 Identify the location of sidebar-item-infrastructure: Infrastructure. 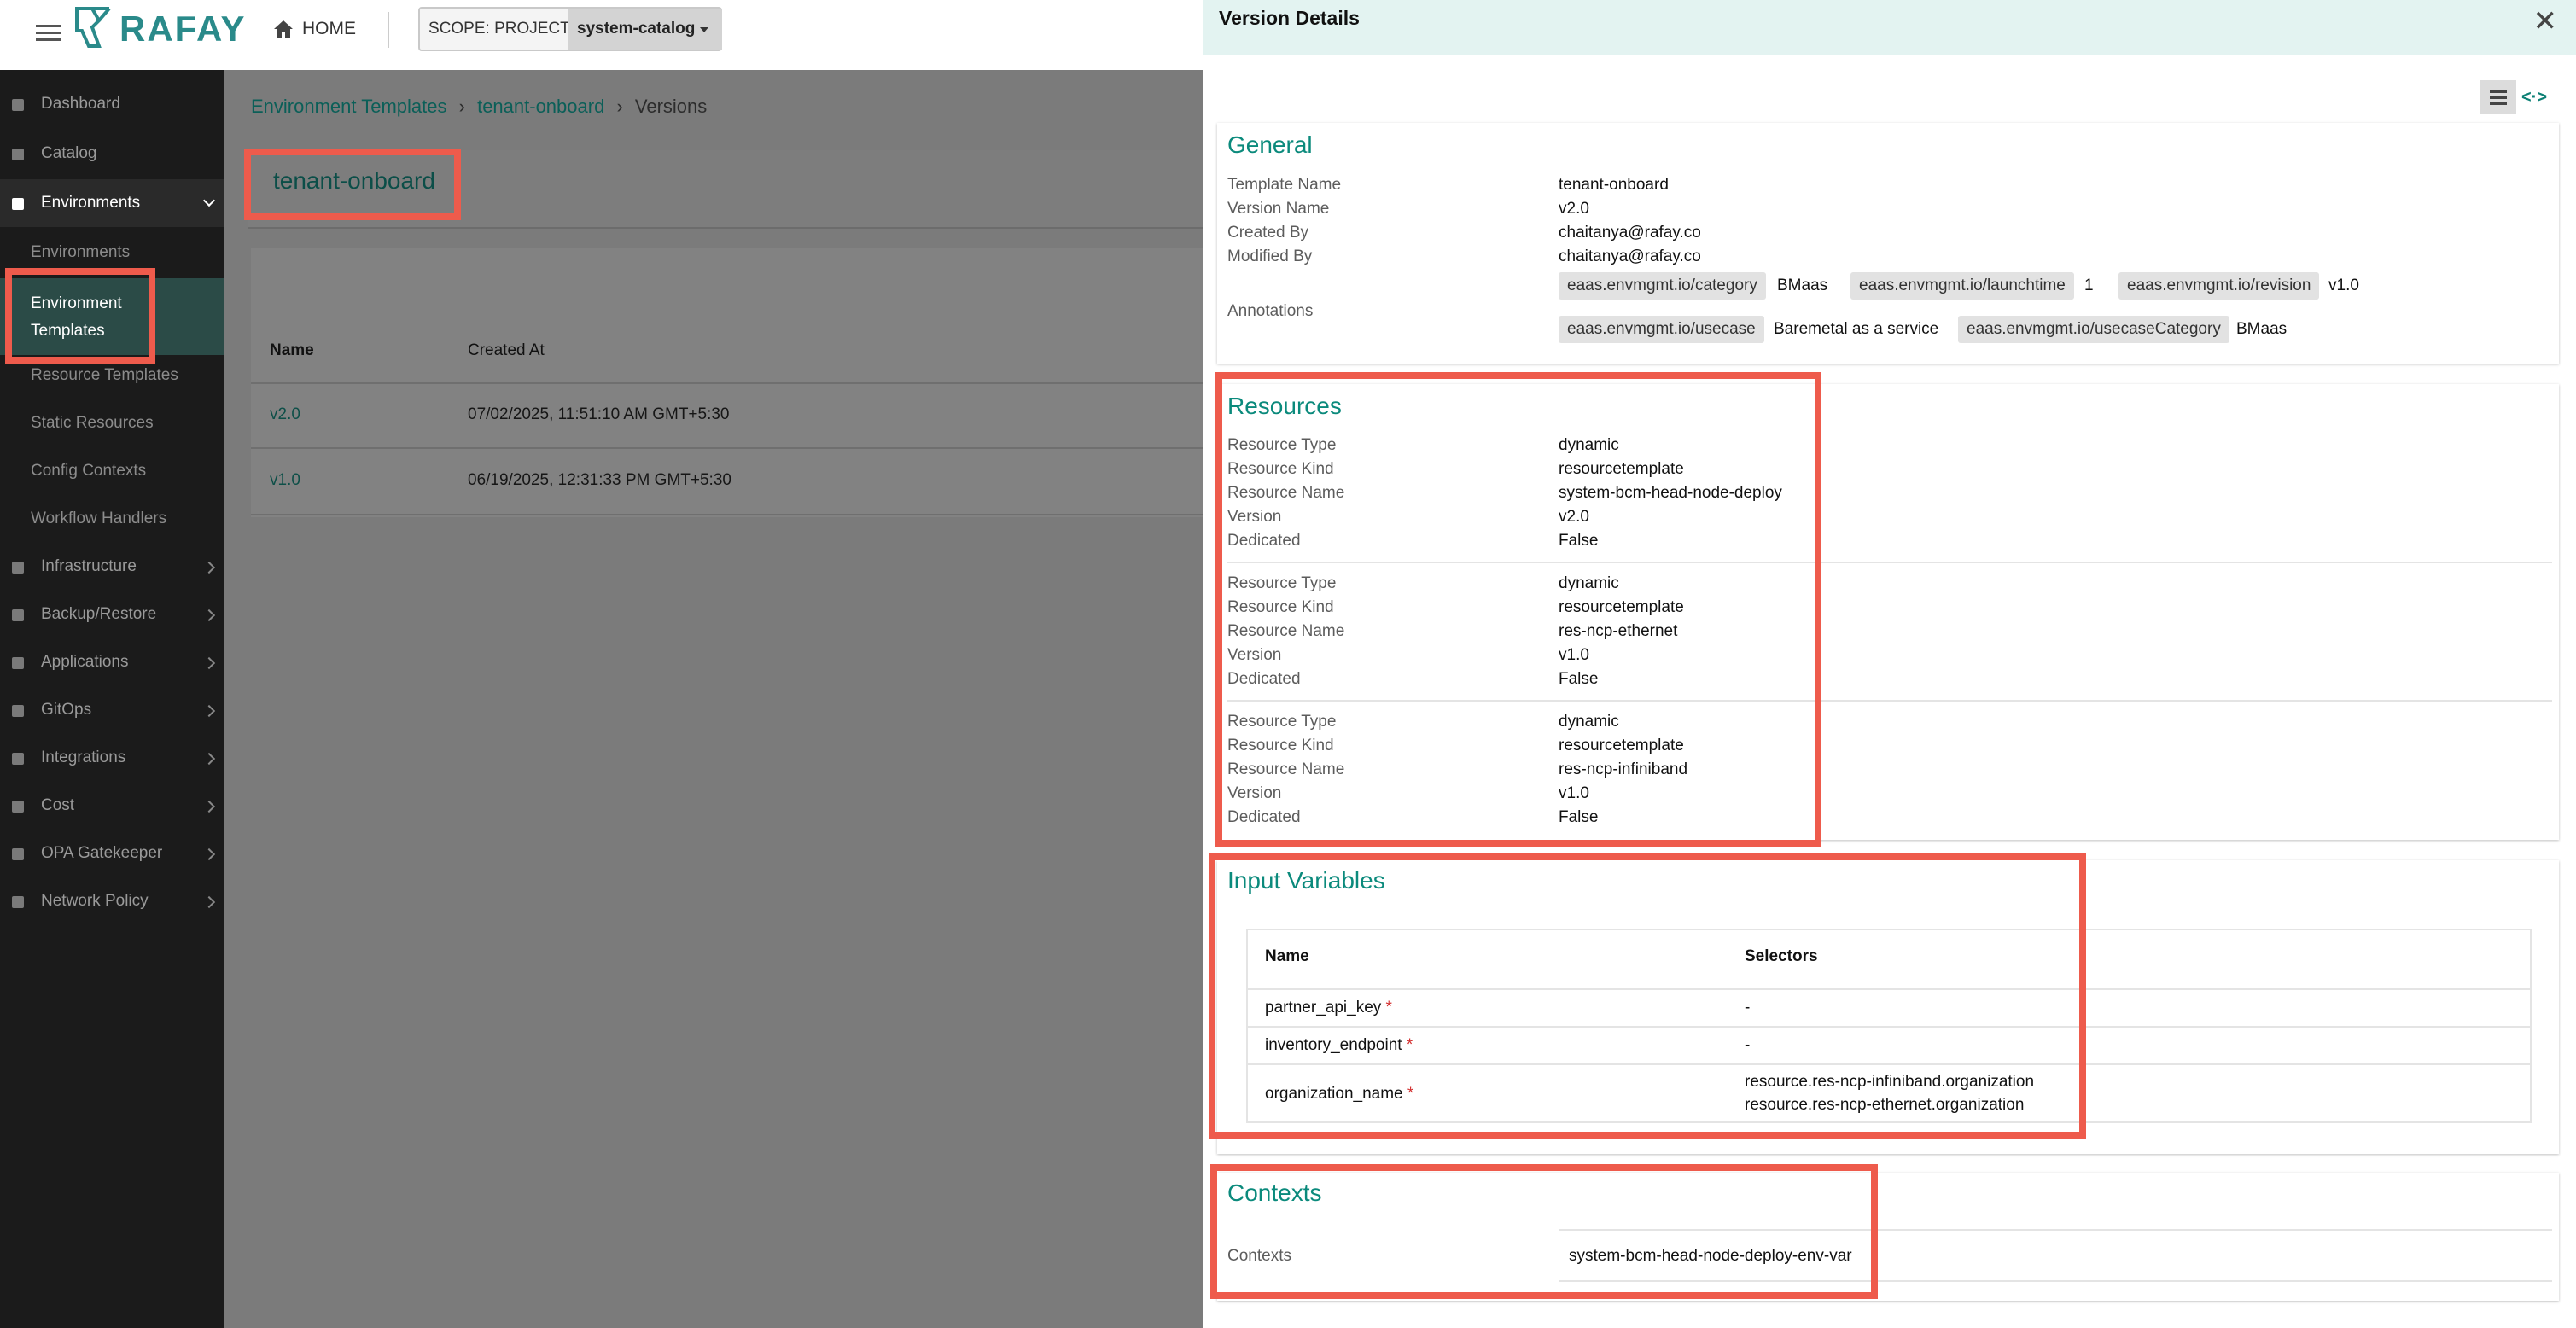
(112, 567).